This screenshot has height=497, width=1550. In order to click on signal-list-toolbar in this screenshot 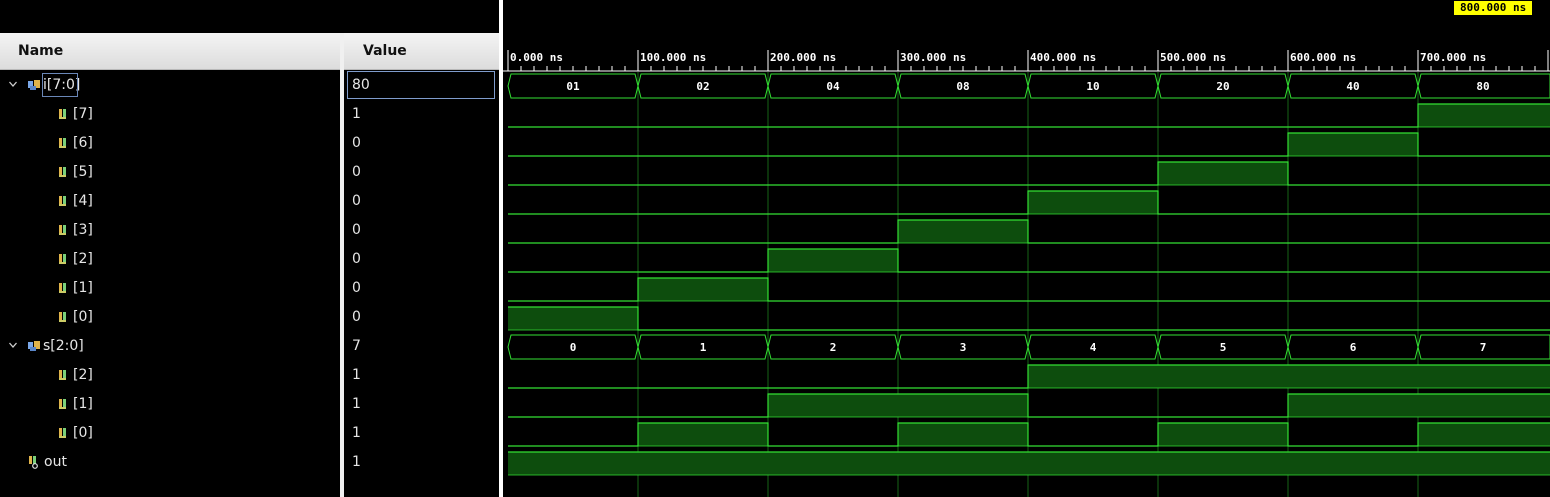, I will do `click(249, 16)`.